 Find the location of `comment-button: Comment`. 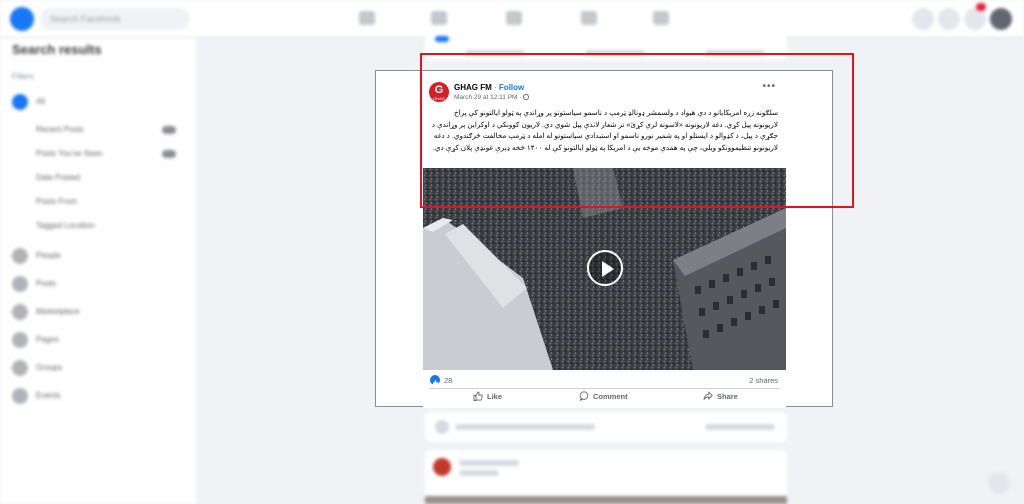

comment-button: Comment is located at coordinates (603, 397).